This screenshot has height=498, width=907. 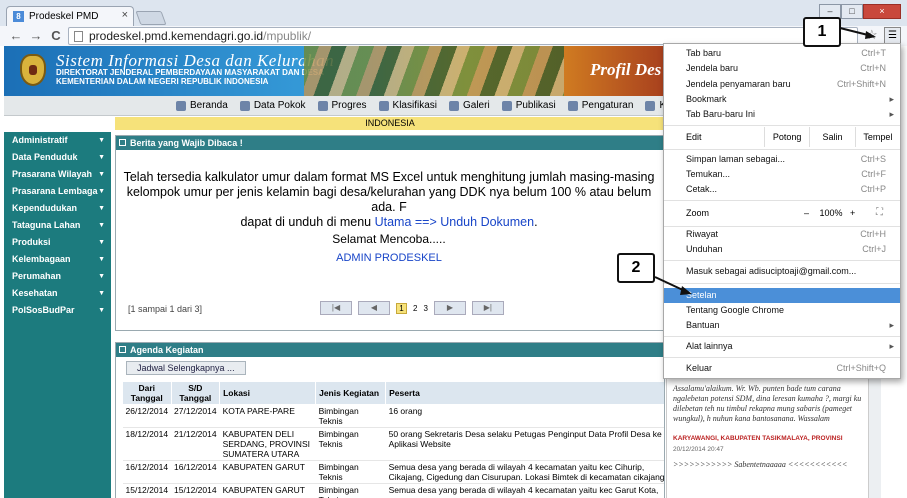 What do you see at coordinates (469, 105) in the screenshot?
I see `nav-item-4: Galeri` at bounding box center [469, 105].